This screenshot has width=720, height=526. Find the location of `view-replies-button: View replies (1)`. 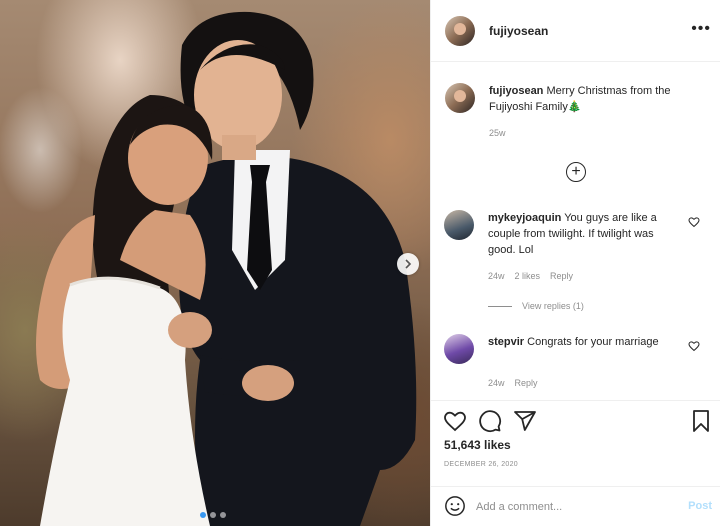

view-replies-button: View replies (1) is located at coordinates (536, 306).